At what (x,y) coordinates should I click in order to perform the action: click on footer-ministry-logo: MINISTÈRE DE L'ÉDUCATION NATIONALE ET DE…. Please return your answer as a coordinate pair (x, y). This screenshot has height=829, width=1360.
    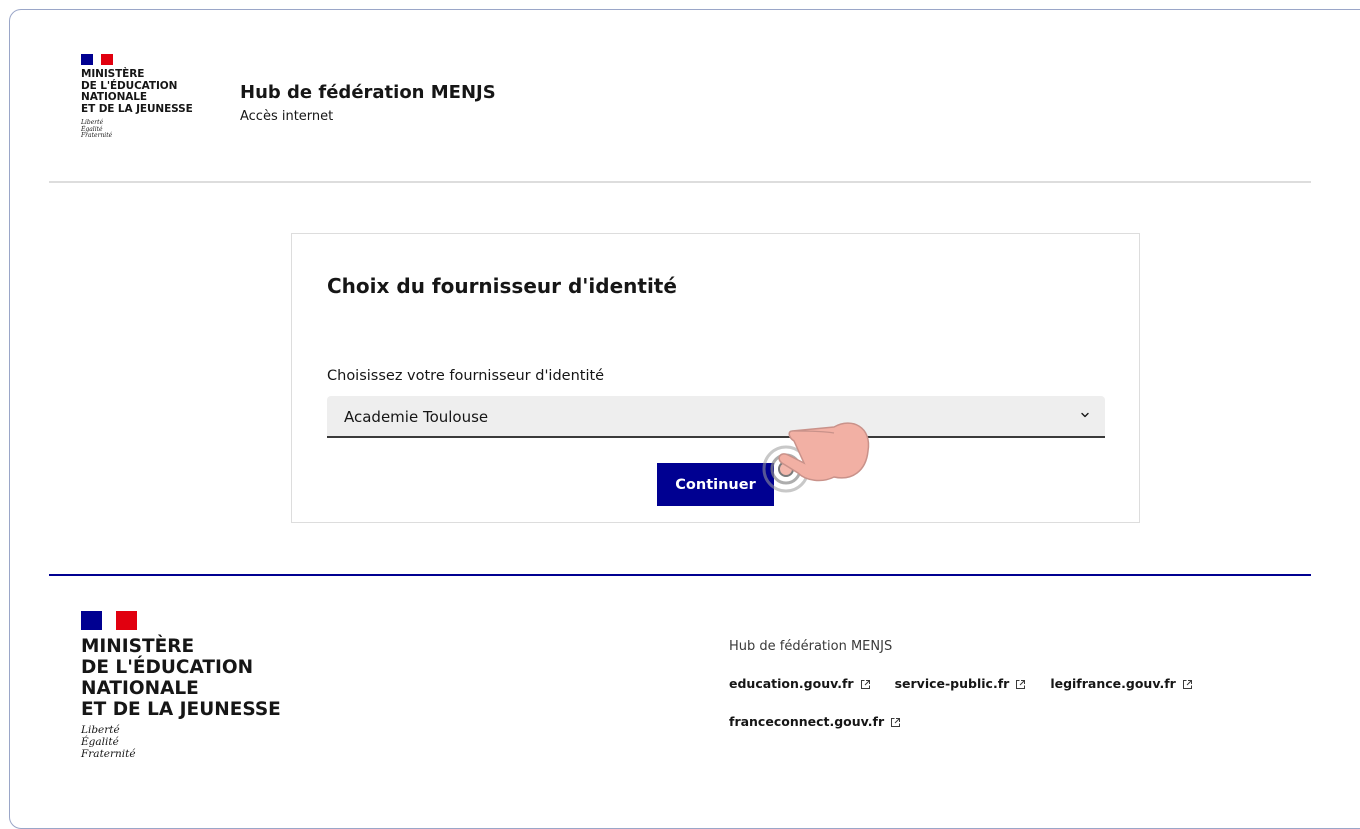
    Looking at the image, I should click on (181, 685).